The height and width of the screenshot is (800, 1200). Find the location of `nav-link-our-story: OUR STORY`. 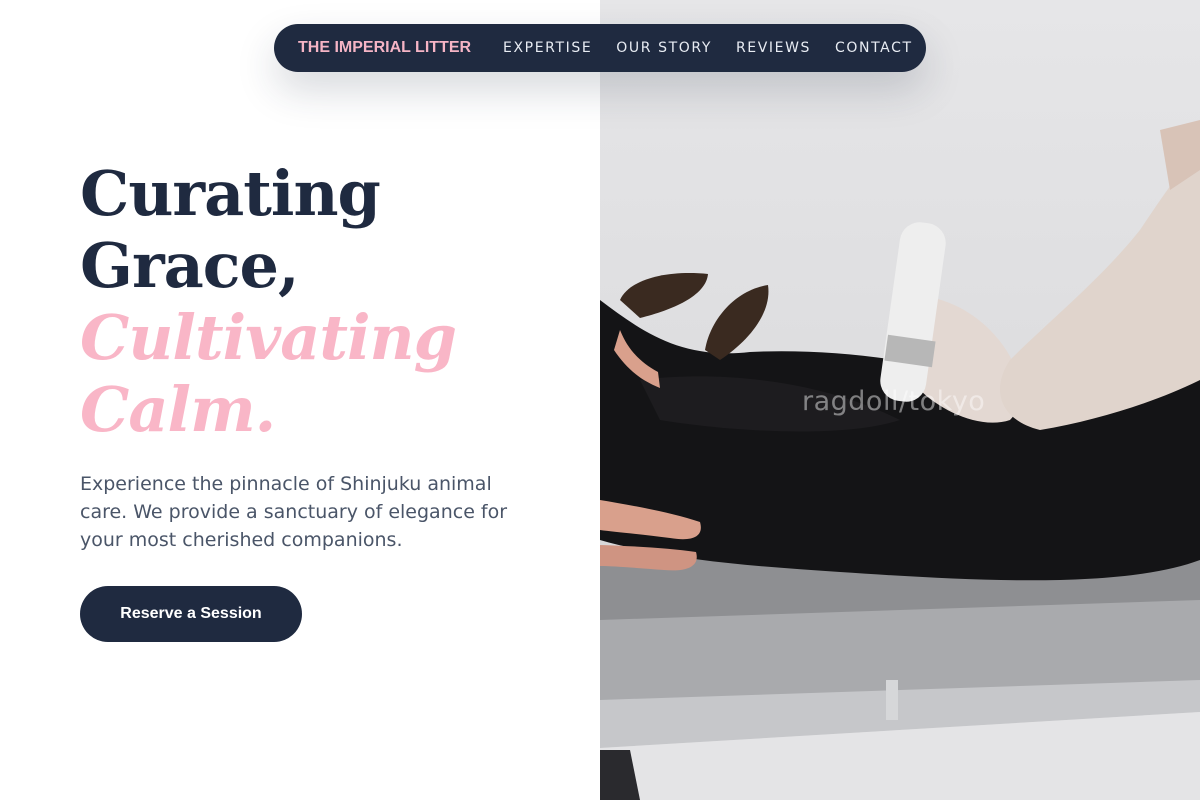

nav-link-our-story: OUR STORY is located at coordinates (664, 48).